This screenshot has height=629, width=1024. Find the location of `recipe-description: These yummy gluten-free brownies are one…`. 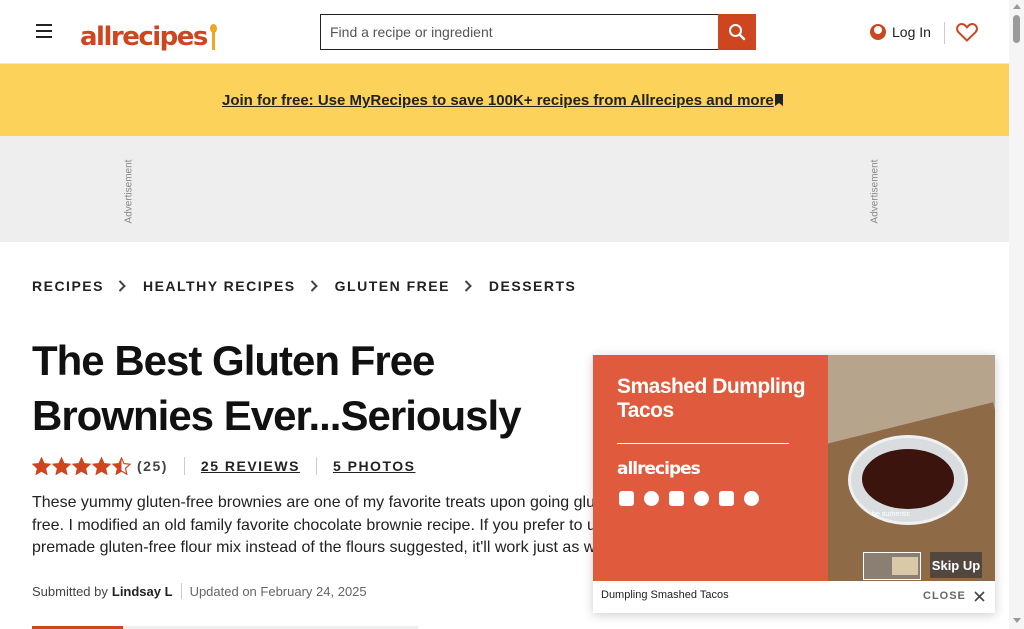

recipe-description: These yummy gluten-free brownies are one… is located at coordinates (329, 525).